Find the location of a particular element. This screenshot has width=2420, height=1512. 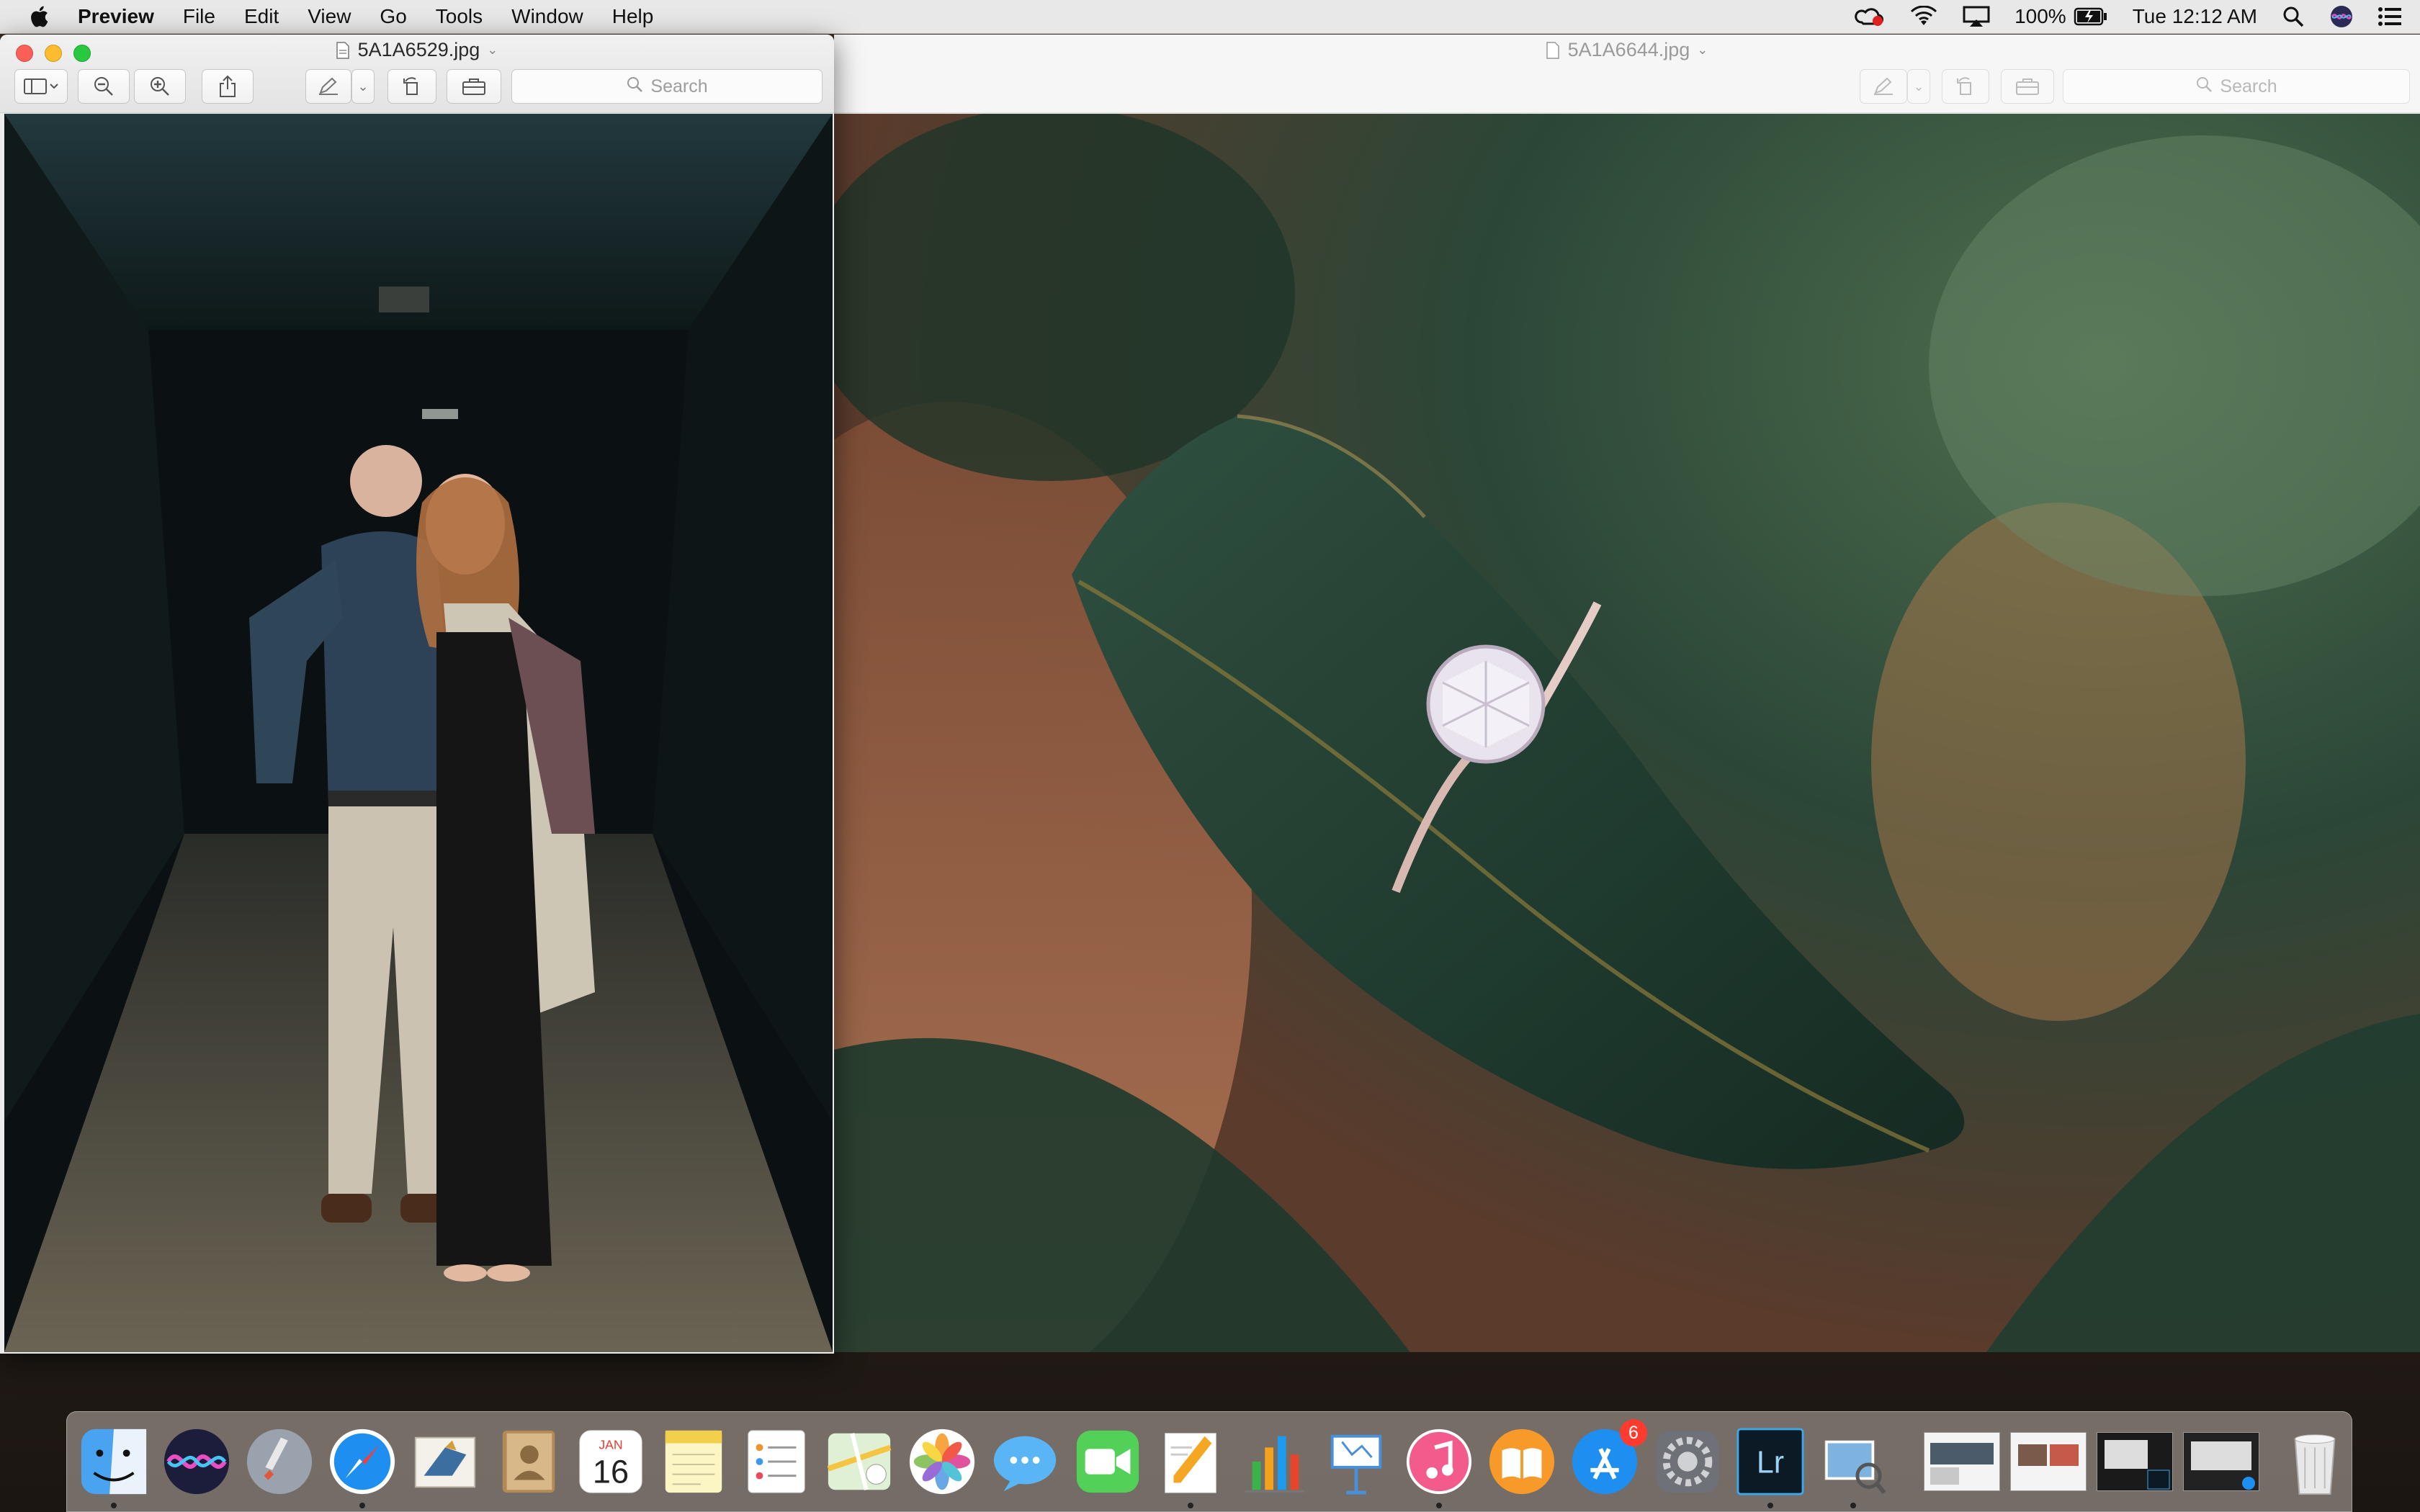

notification-center-icon is located at coordinates (2389, 16).